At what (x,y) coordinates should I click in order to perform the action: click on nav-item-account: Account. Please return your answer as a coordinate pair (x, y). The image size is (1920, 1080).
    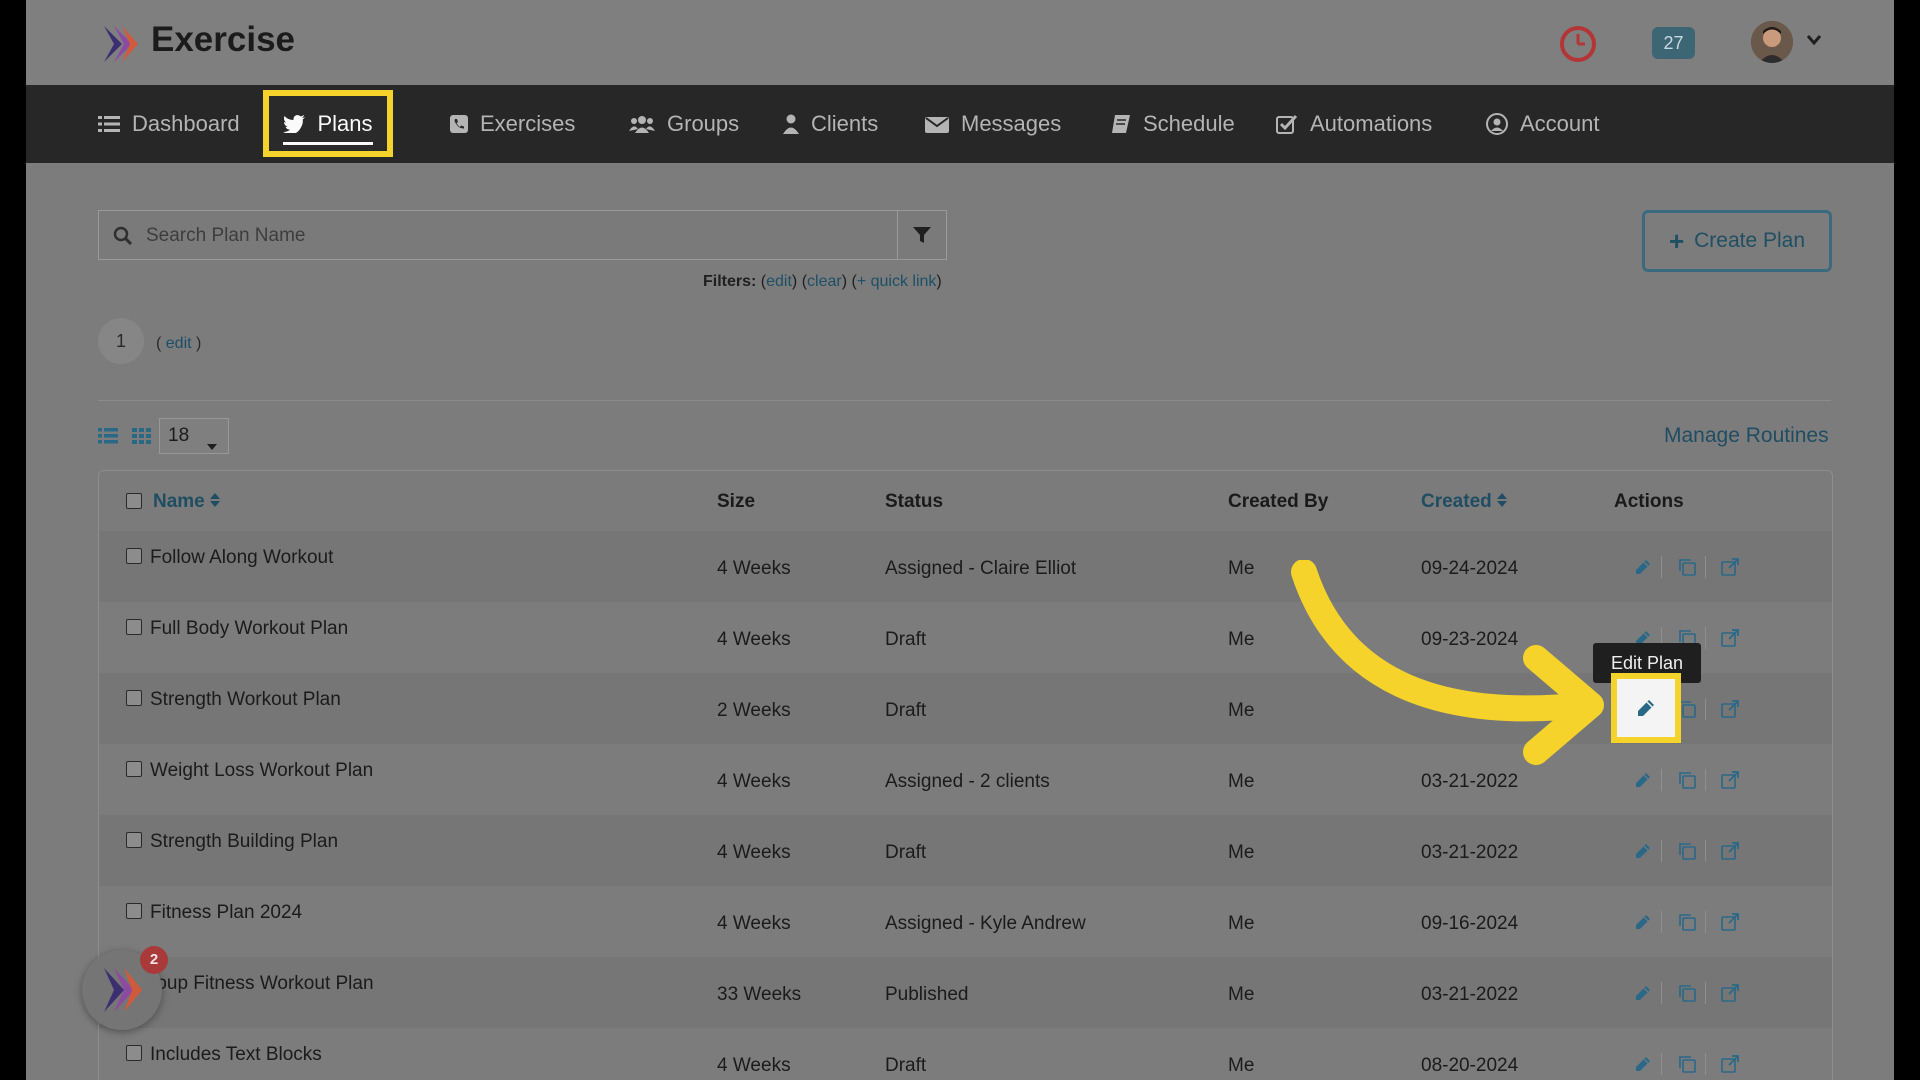
    Looking at the image, I should click on (1543, 124).